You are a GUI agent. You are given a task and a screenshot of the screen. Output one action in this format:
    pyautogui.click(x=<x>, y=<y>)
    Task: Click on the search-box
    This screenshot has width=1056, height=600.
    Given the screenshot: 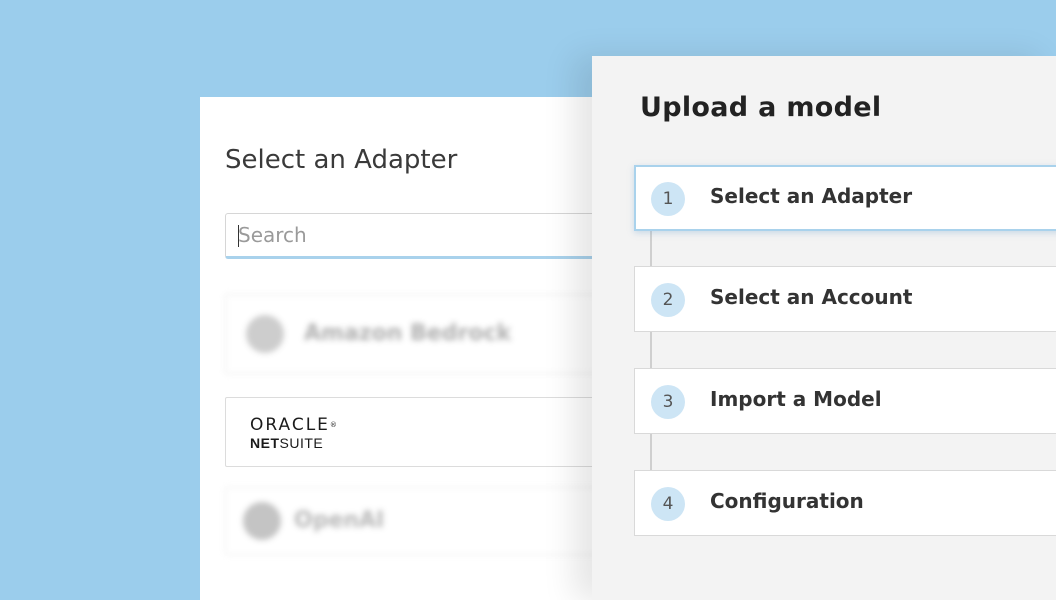 What is the action you would take?
    pyautogui.click(x=425, y=236)
    